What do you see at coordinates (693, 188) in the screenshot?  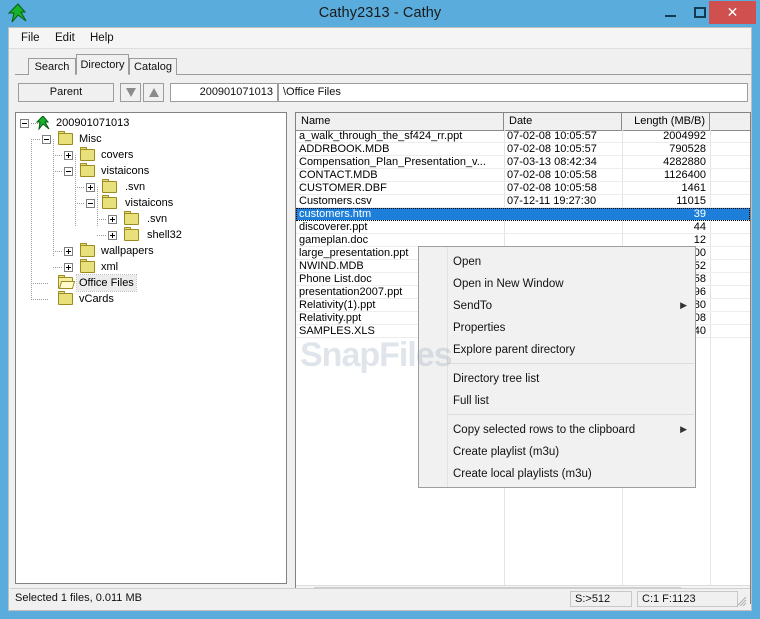 I see `cell-length: 1461` at bounding box center [693, 188].